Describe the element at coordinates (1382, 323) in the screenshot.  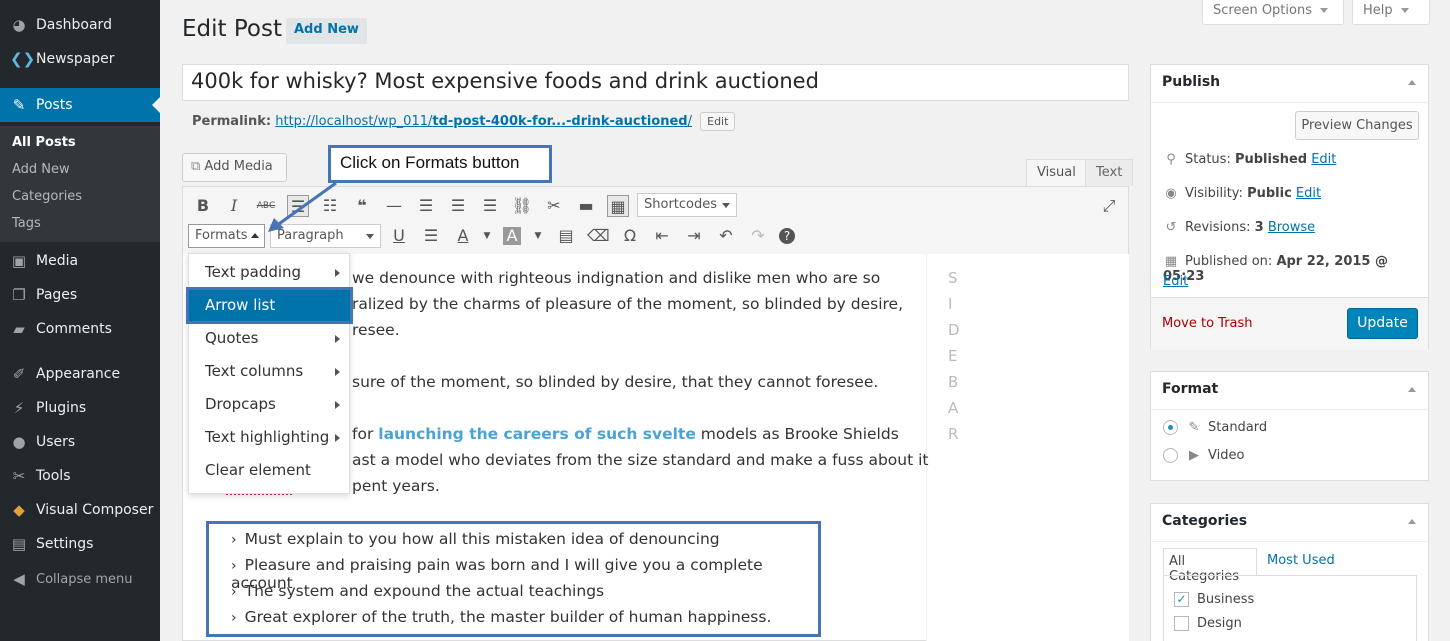
I see `update-button: Update` at that location.